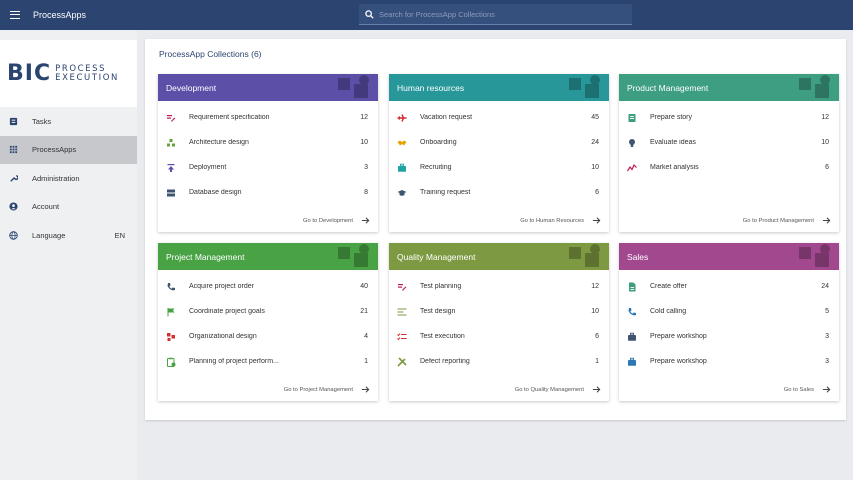  I want to click on wrench-icon, so click(13, 178).